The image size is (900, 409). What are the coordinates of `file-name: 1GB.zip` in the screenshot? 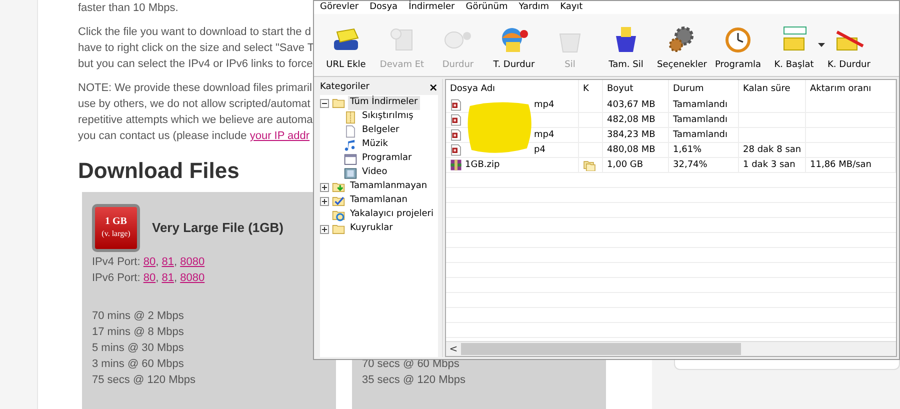 It's located at (482, 165).